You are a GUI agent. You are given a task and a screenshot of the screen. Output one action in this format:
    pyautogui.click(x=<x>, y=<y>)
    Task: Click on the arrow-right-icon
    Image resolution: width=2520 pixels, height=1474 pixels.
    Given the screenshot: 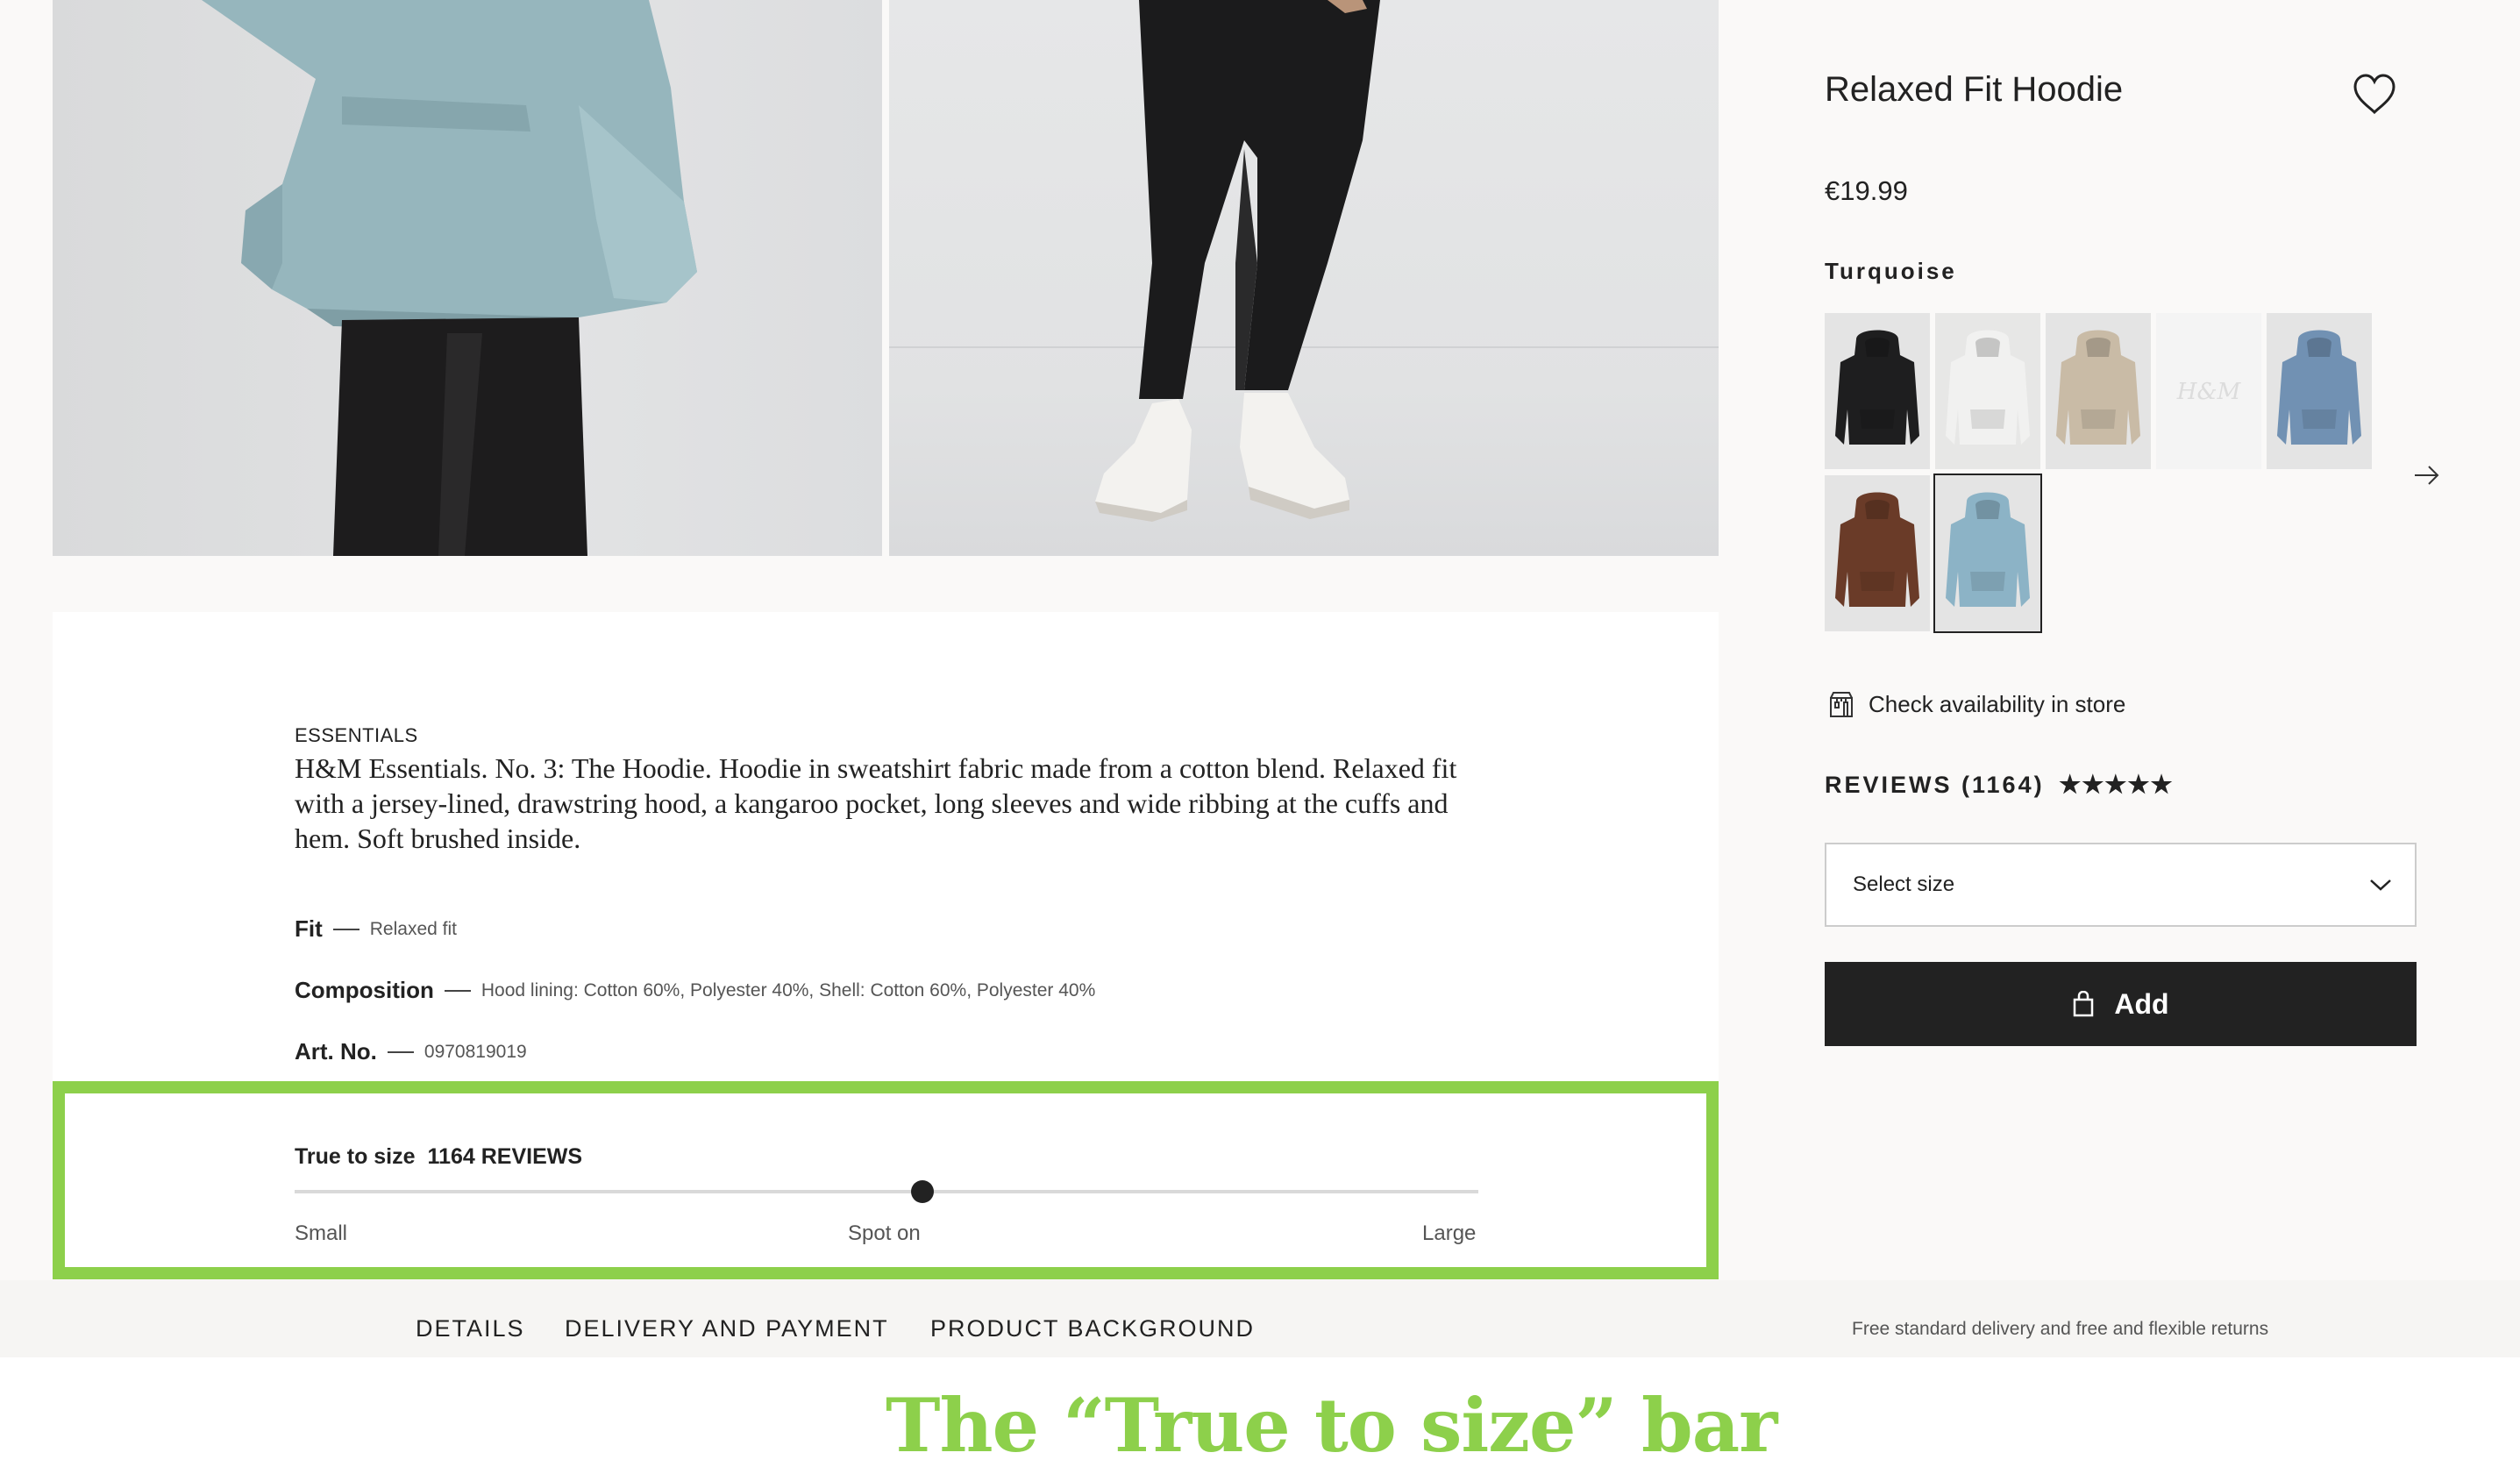 What is the action you would take?
    pyautogui.click(x=2427, y=475)
    